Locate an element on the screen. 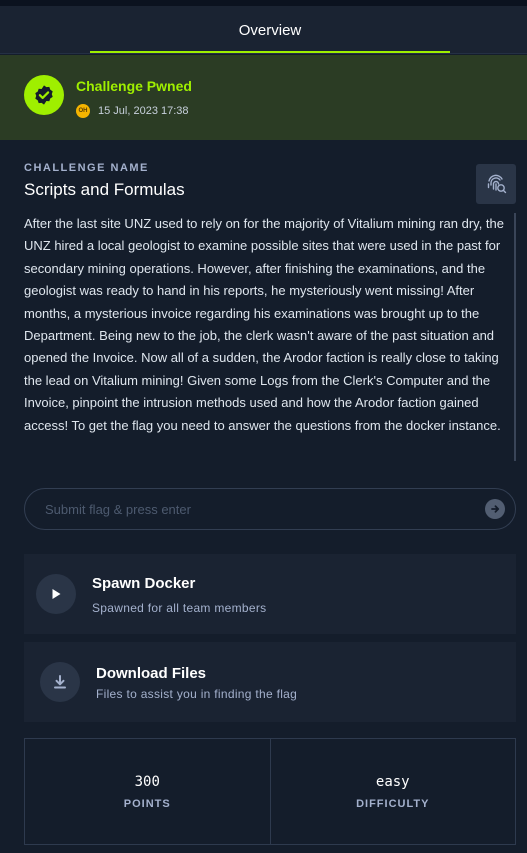 This screenshot has height=853, width=527. pwned-title: Challenge Pwned is located at coordinates (134, 86).